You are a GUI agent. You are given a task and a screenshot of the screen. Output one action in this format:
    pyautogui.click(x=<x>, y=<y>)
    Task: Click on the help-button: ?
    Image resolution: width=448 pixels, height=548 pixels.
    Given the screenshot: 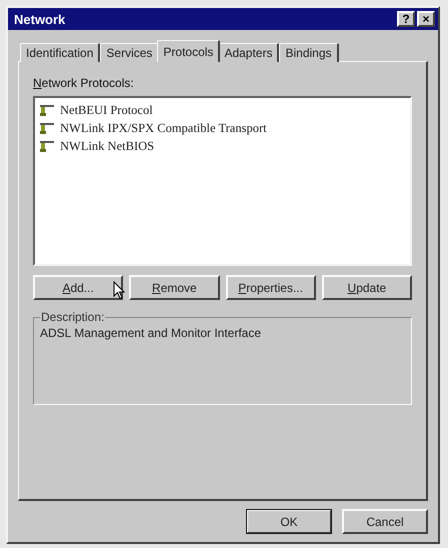 What is the action you would take?
    pyautogui.click(x=406, y=19)
    